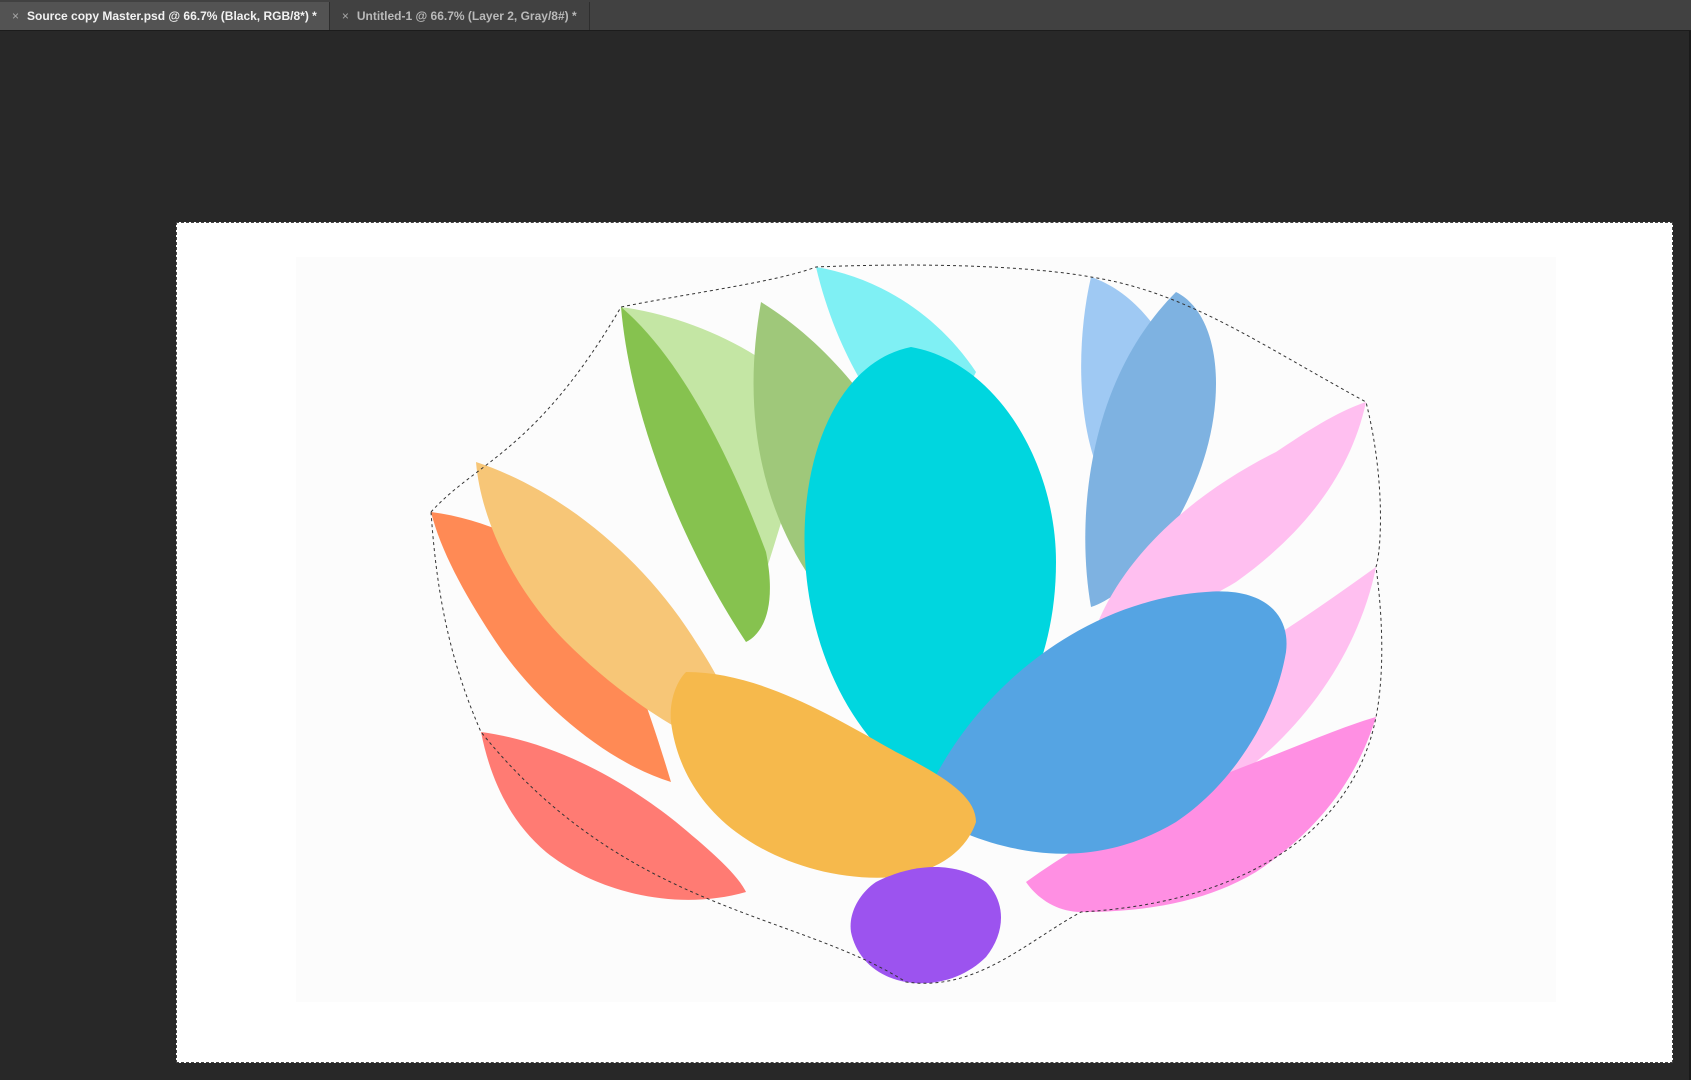 The image size is (1691, 1080). I want to click on tab-label: Untitled-1 @ 66.7% (Layer 2, Gray/8#) *, so click(466, 16).